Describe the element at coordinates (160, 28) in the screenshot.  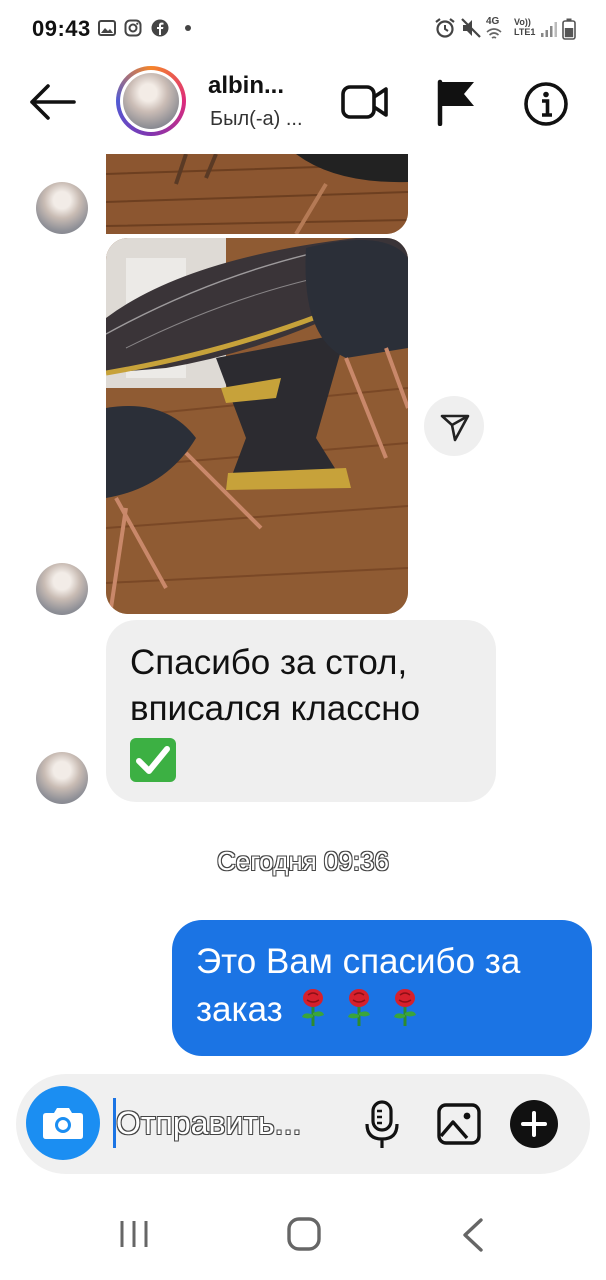
I see `facebook-icon` at that location.